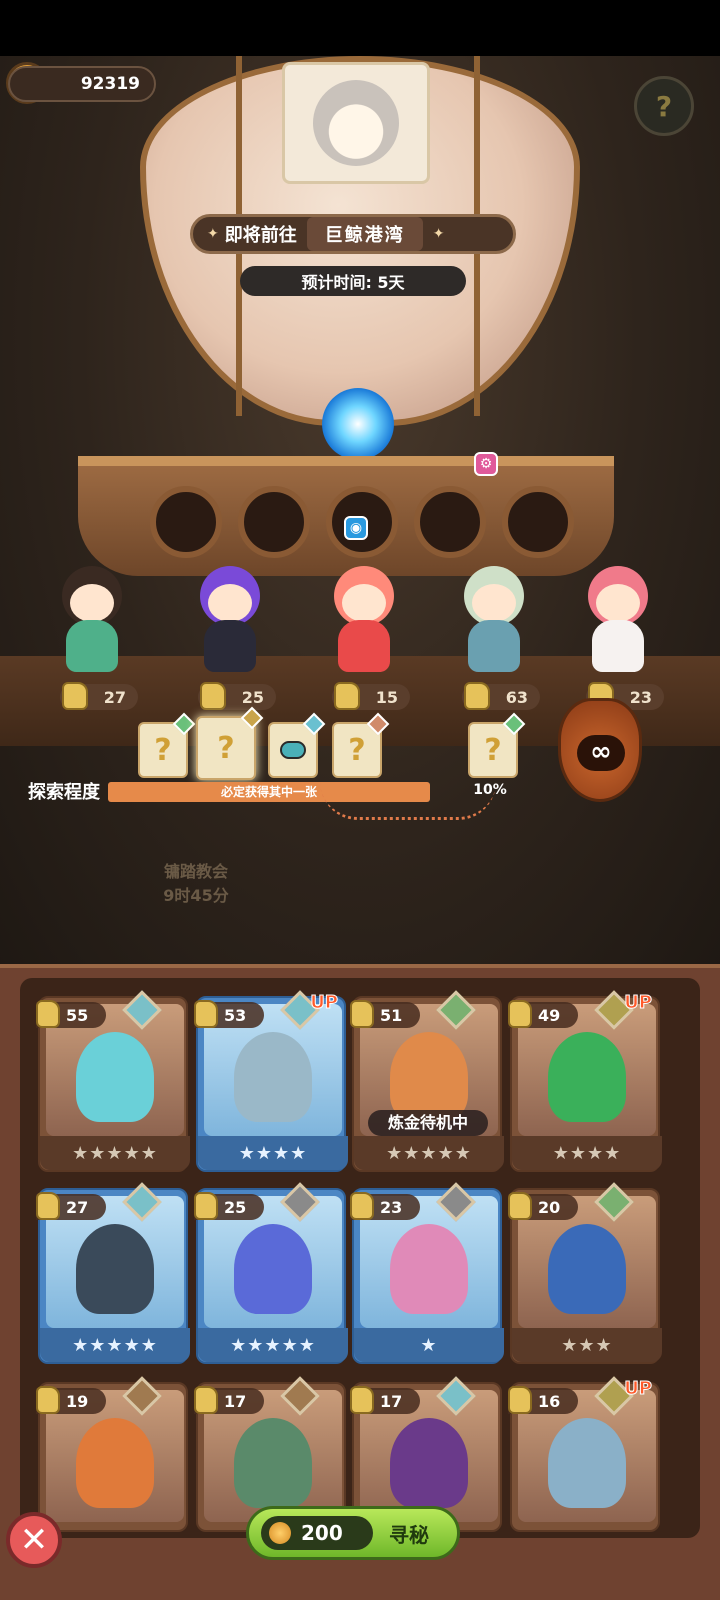 The image size is (720, 1600). I want to click on map-location-hint: 镛踏教会 9时45分, so click(196, 884).